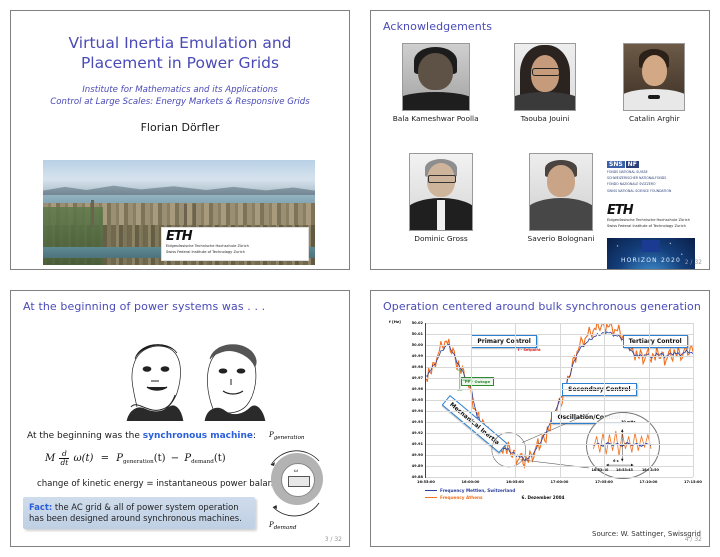 This screenshot has width=720, height=557. What do you see at coordinates (417, 389) in the screenshot?
I see `chart-y-tick-label: 49.96` at bounding box center [417, 389].